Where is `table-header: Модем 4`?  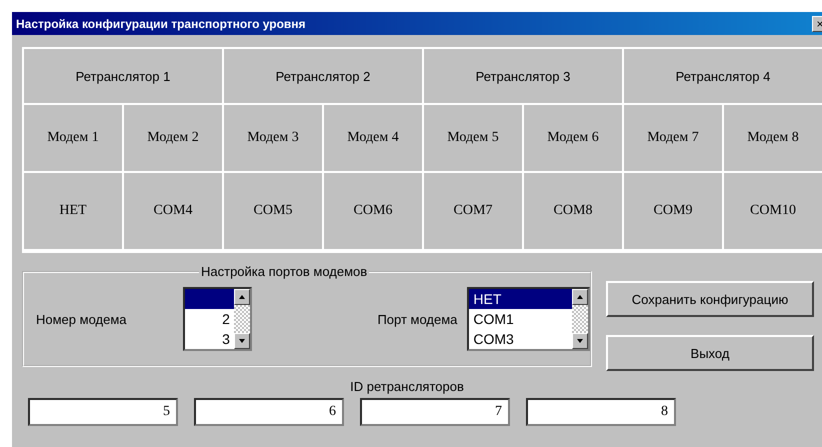
table-header: Модем 4 is located at coordinates (374, 139).